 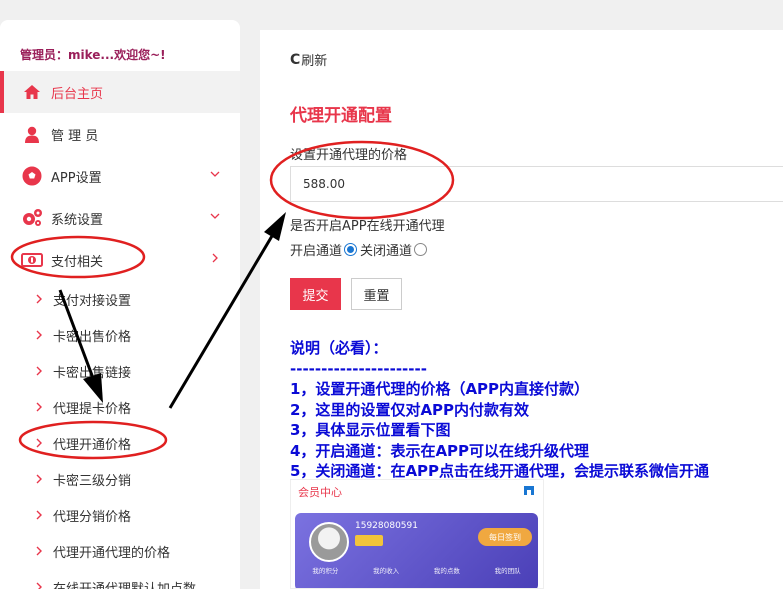 What do you see at coordinates (92, 301) in the screenshot?
I see `submenu-label: 支付对接设置` at bounding box center [92, 301].